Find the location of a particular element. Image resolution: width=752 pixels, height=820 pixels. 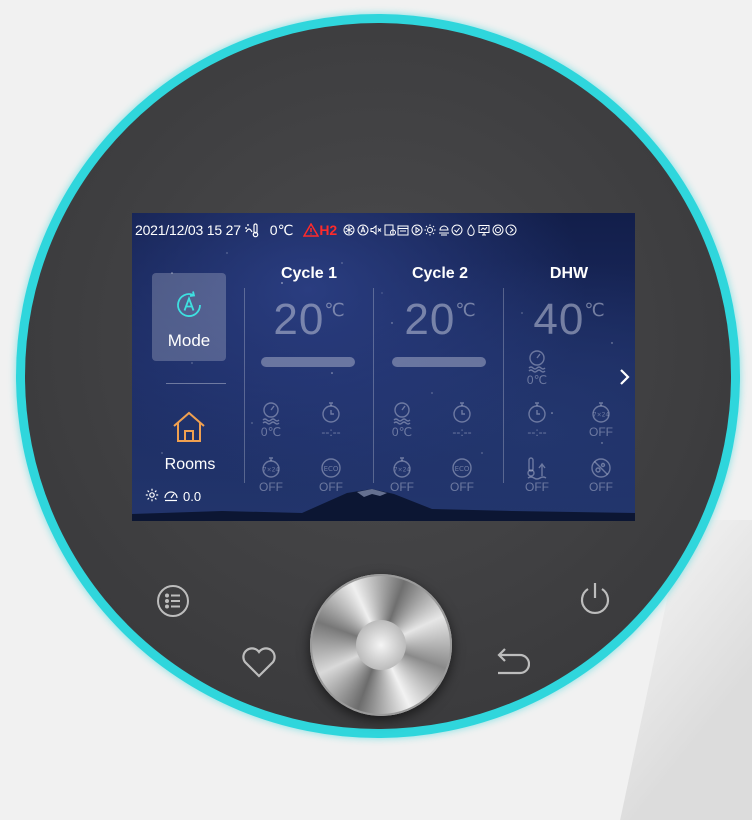

mute-icon is located at coordinates (376, 230).